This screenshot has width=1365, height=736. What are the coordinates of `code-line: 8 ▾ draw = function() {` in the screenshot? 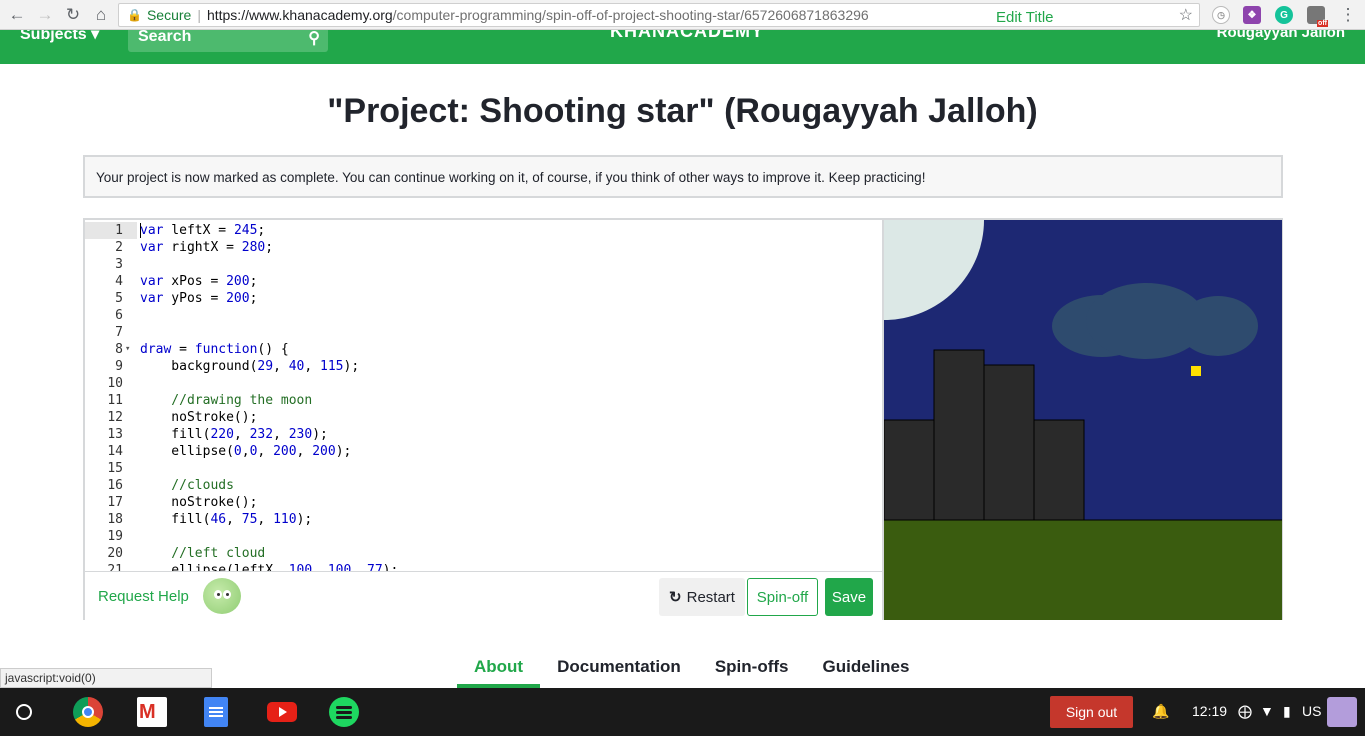 It's located at (483, 349).